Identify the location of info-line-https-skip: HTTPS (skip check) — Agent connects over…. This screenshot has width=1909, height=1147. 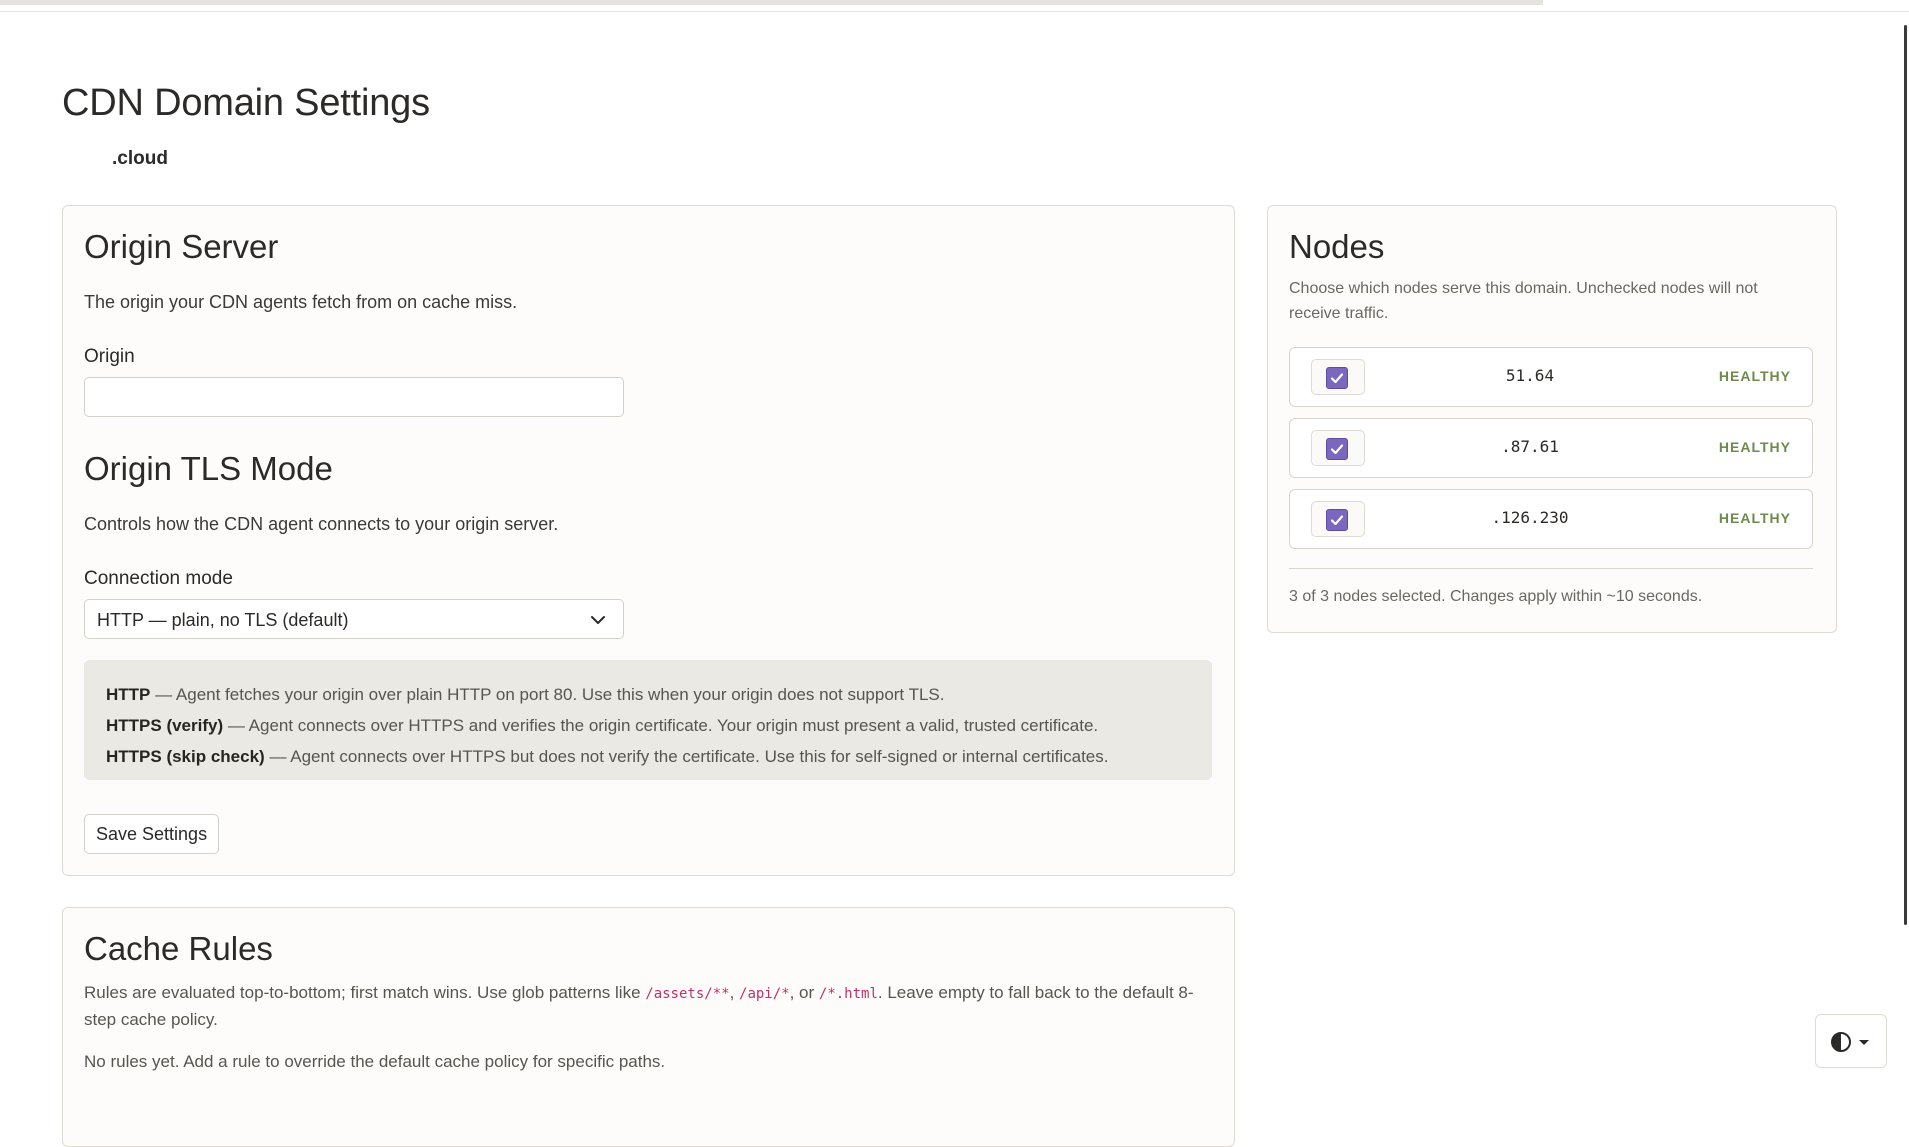
(648, 756).